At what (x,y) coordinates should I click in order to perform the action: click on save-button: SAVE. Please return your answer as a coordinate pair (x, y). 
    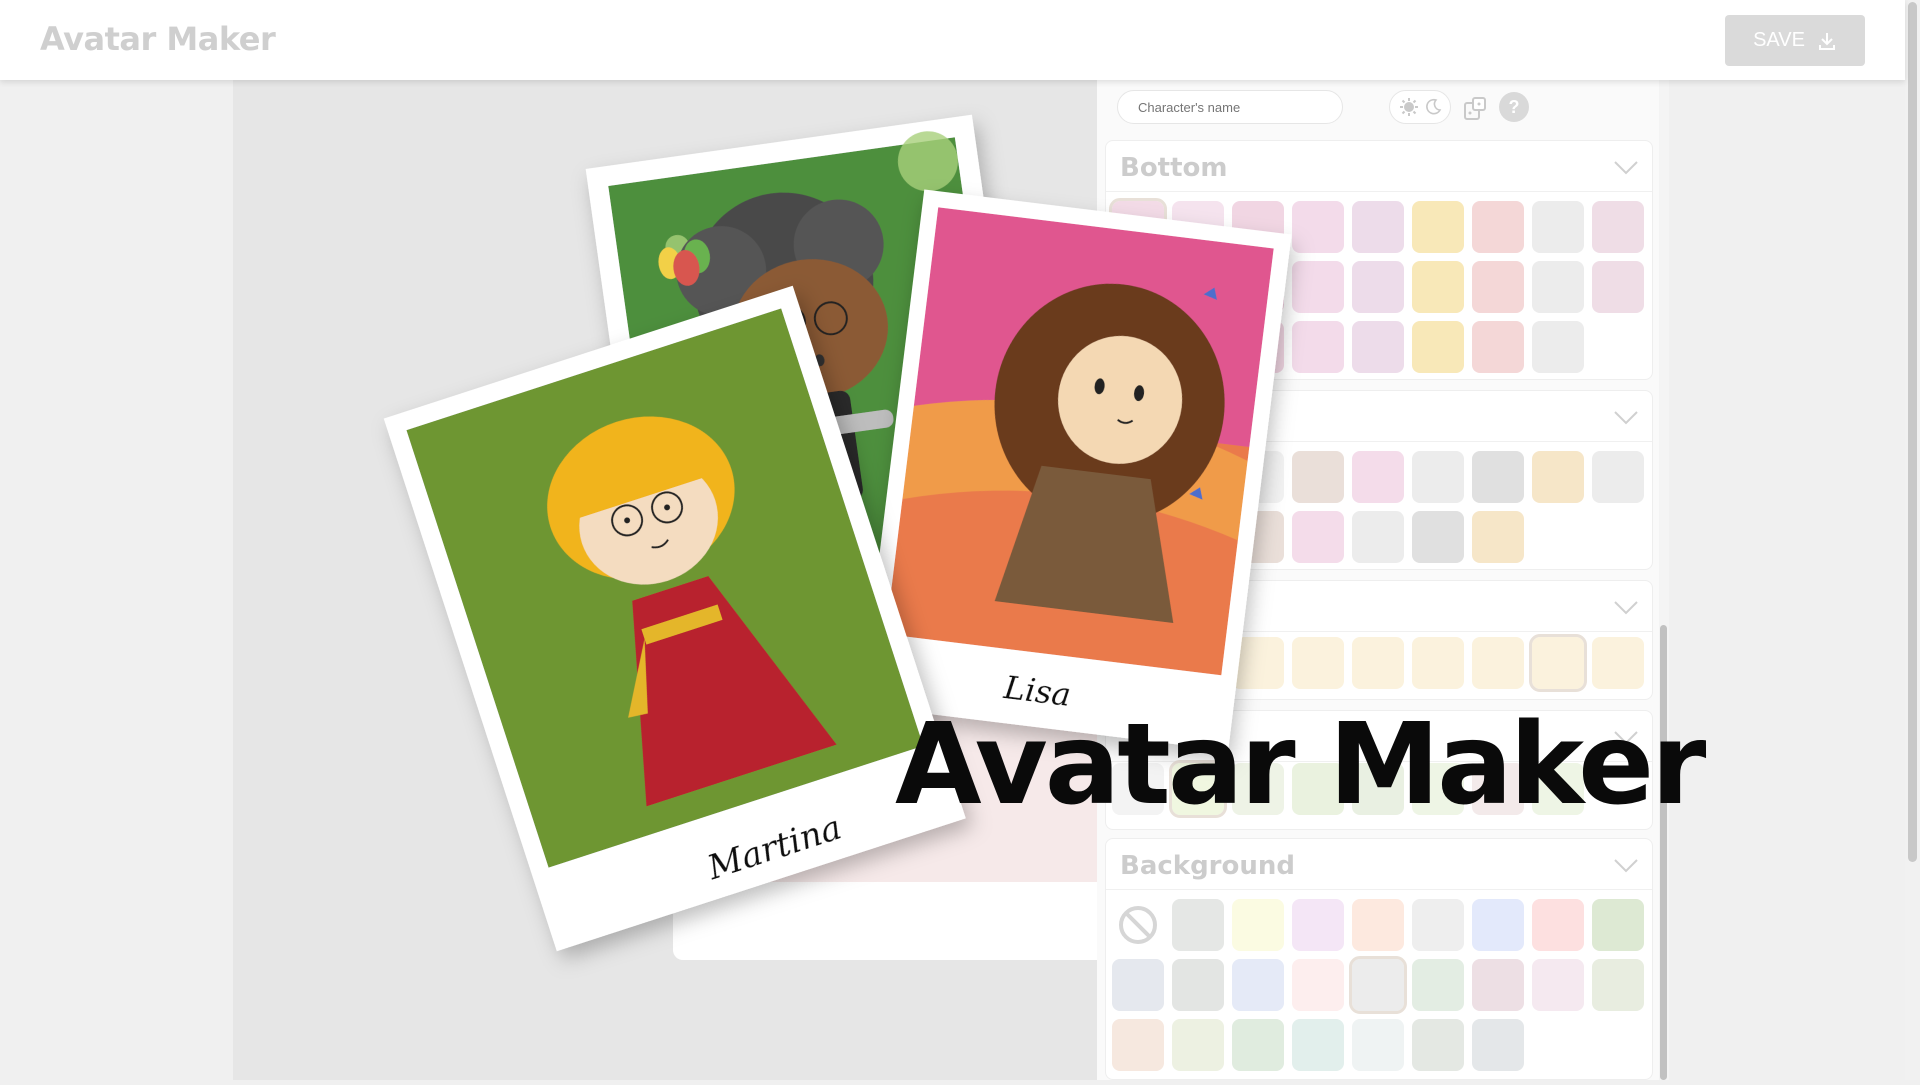
    Looking at the image, I should click on (1795, 40).